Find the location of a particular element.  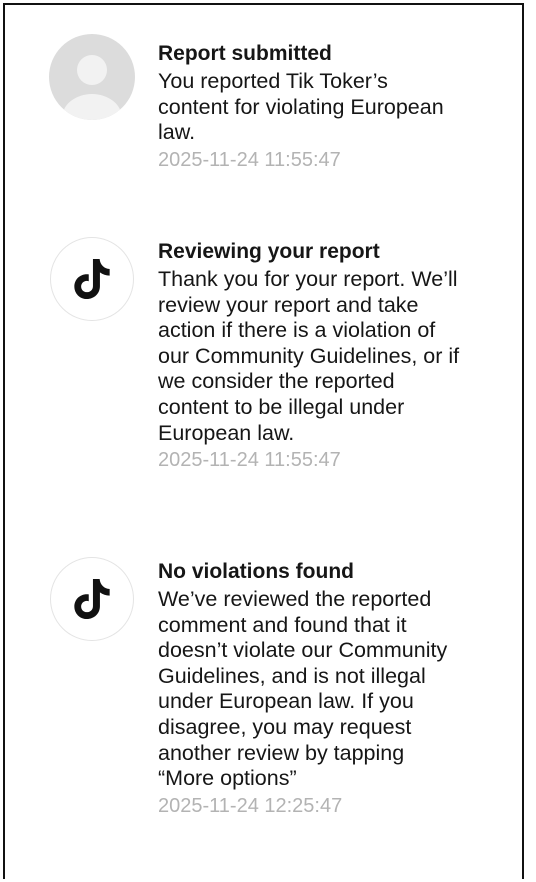

notification-title: Report submitted is located at coordinates (245, 53).